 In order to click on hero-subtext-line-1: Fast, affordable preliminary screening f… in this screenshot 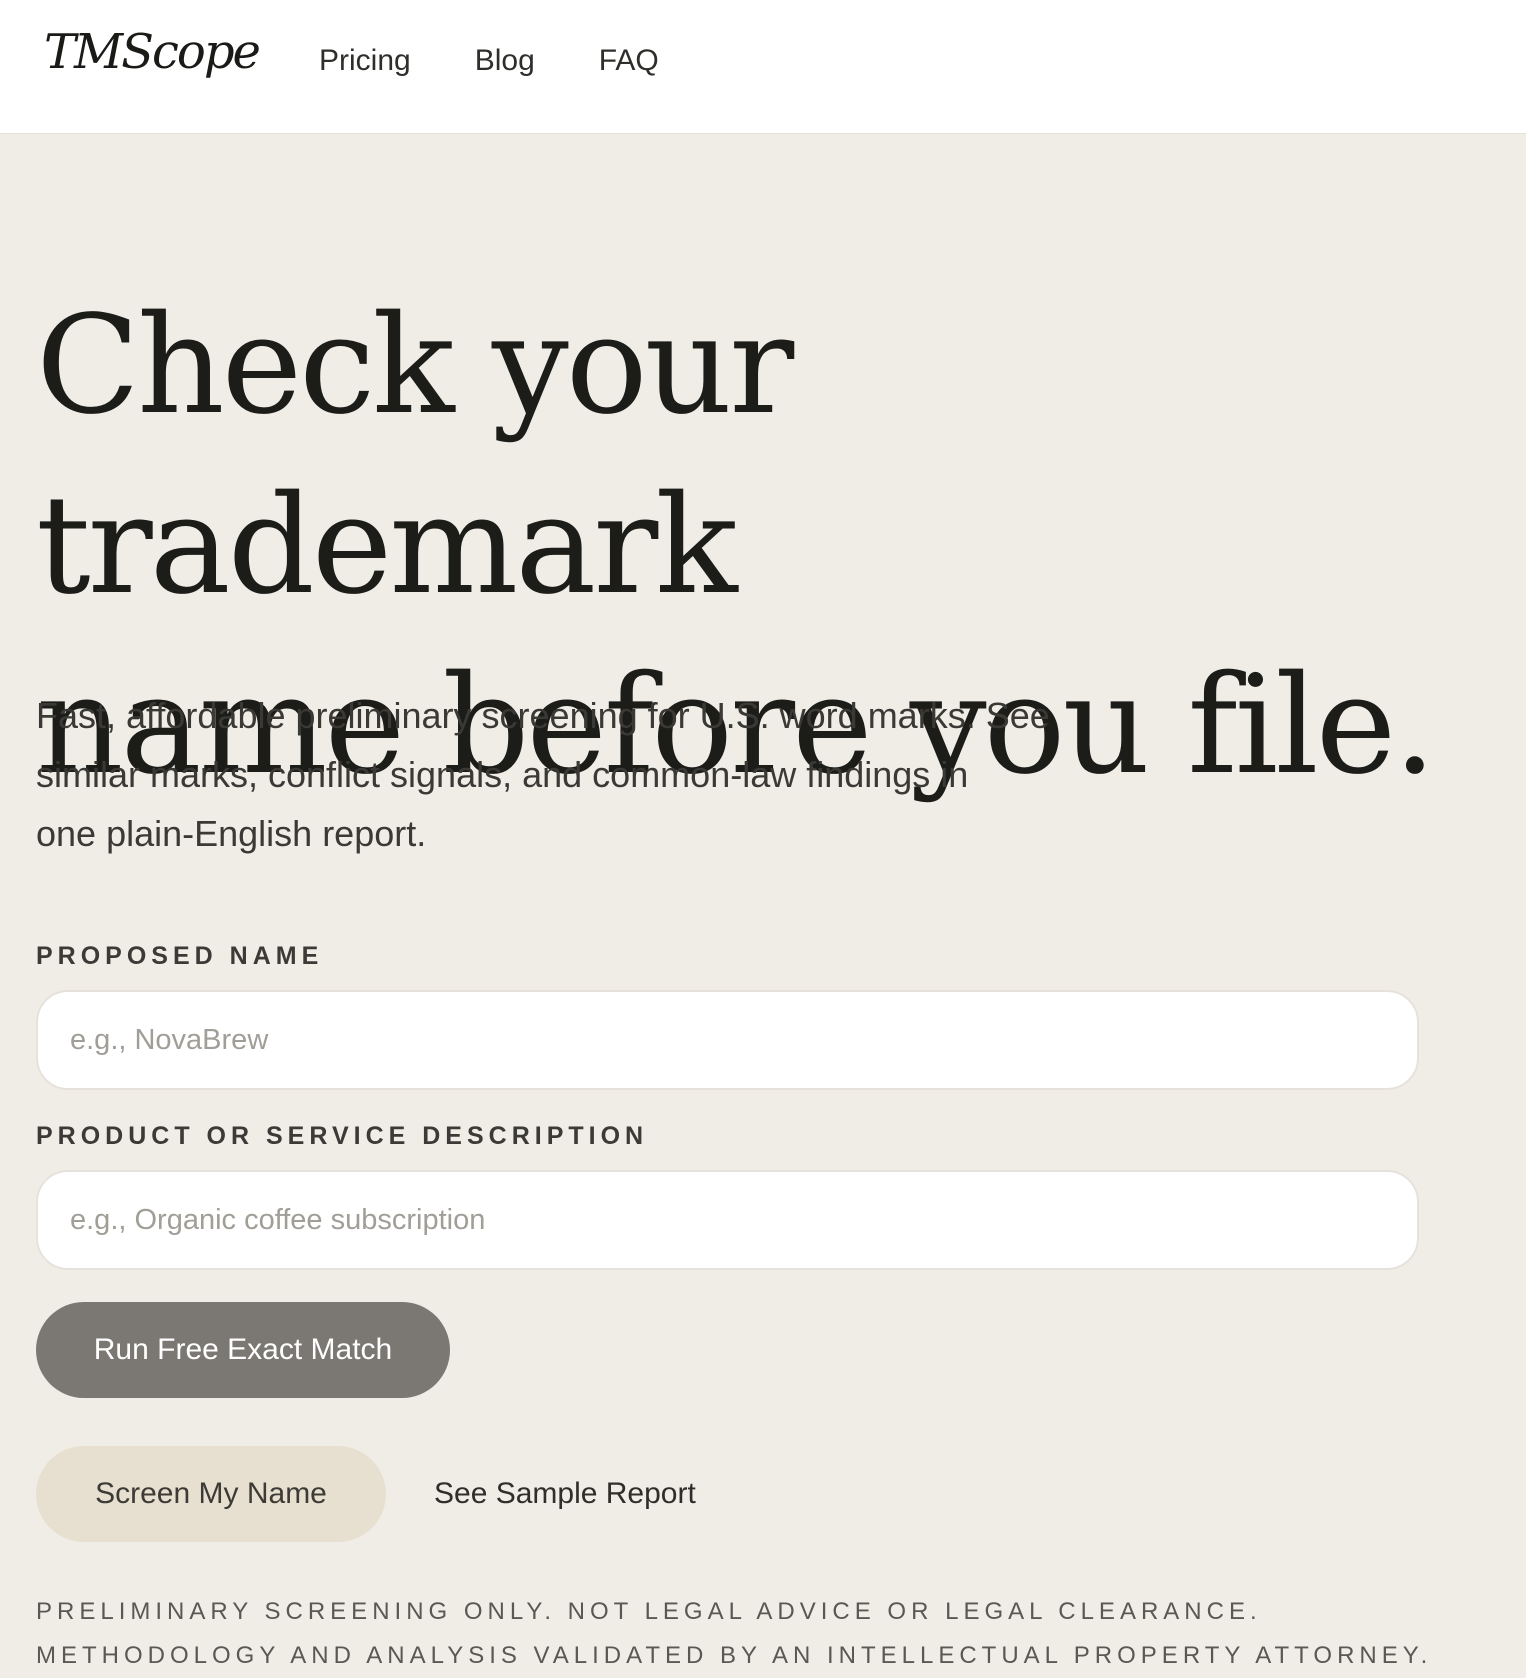, I will do `click(543, 715)`.